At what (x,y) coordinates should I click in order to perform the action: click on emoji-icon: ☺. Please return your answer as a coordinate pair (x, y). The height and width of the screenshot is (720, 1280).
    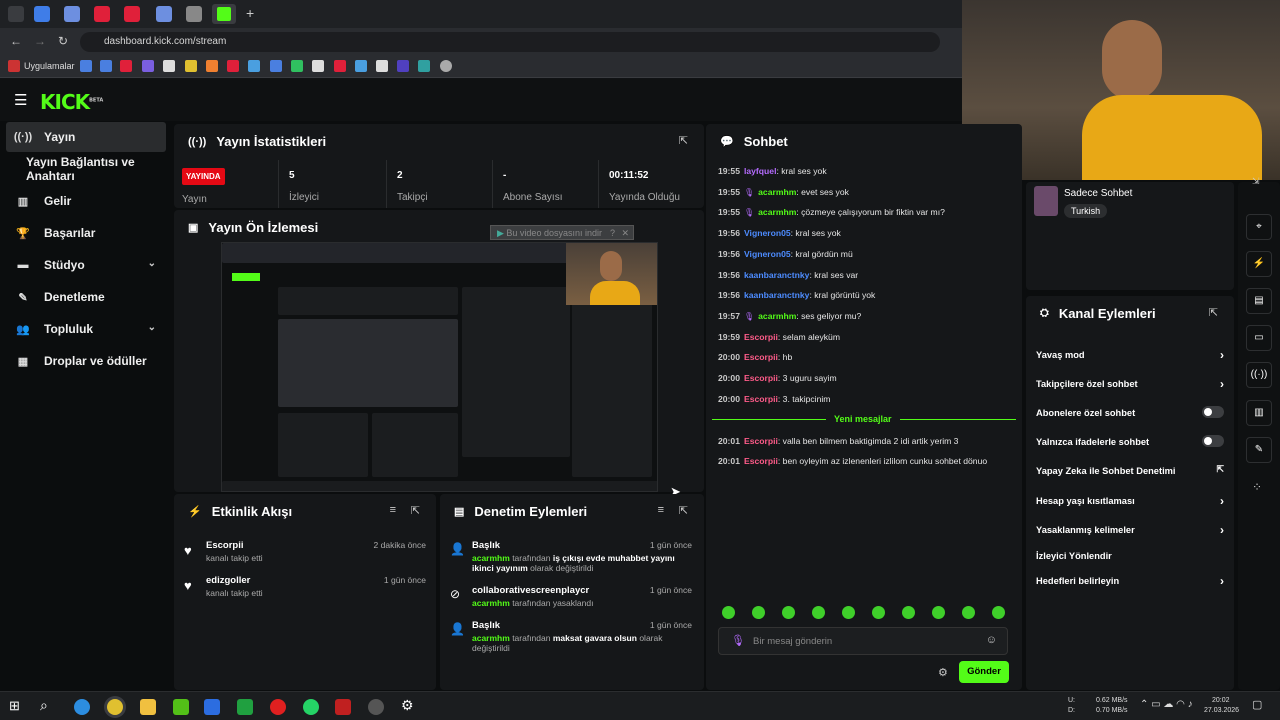
    Looking at the image, I should click on (991, 640).